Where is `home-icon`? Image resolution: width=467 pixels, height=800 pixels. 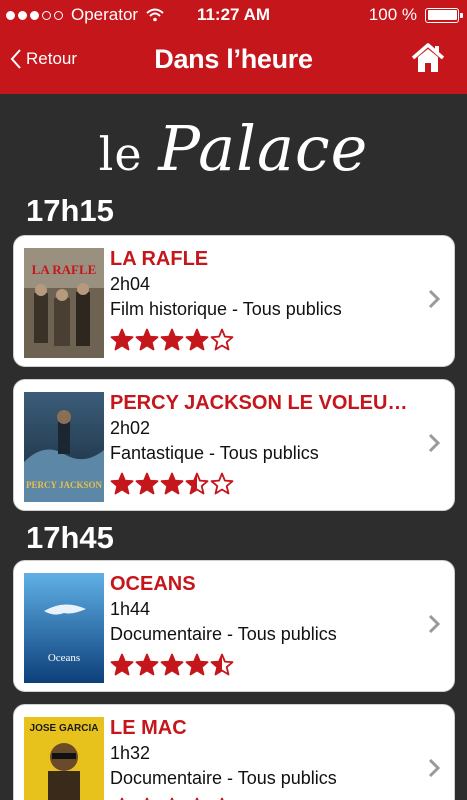 home-icon is located at coordinates (428, 57).